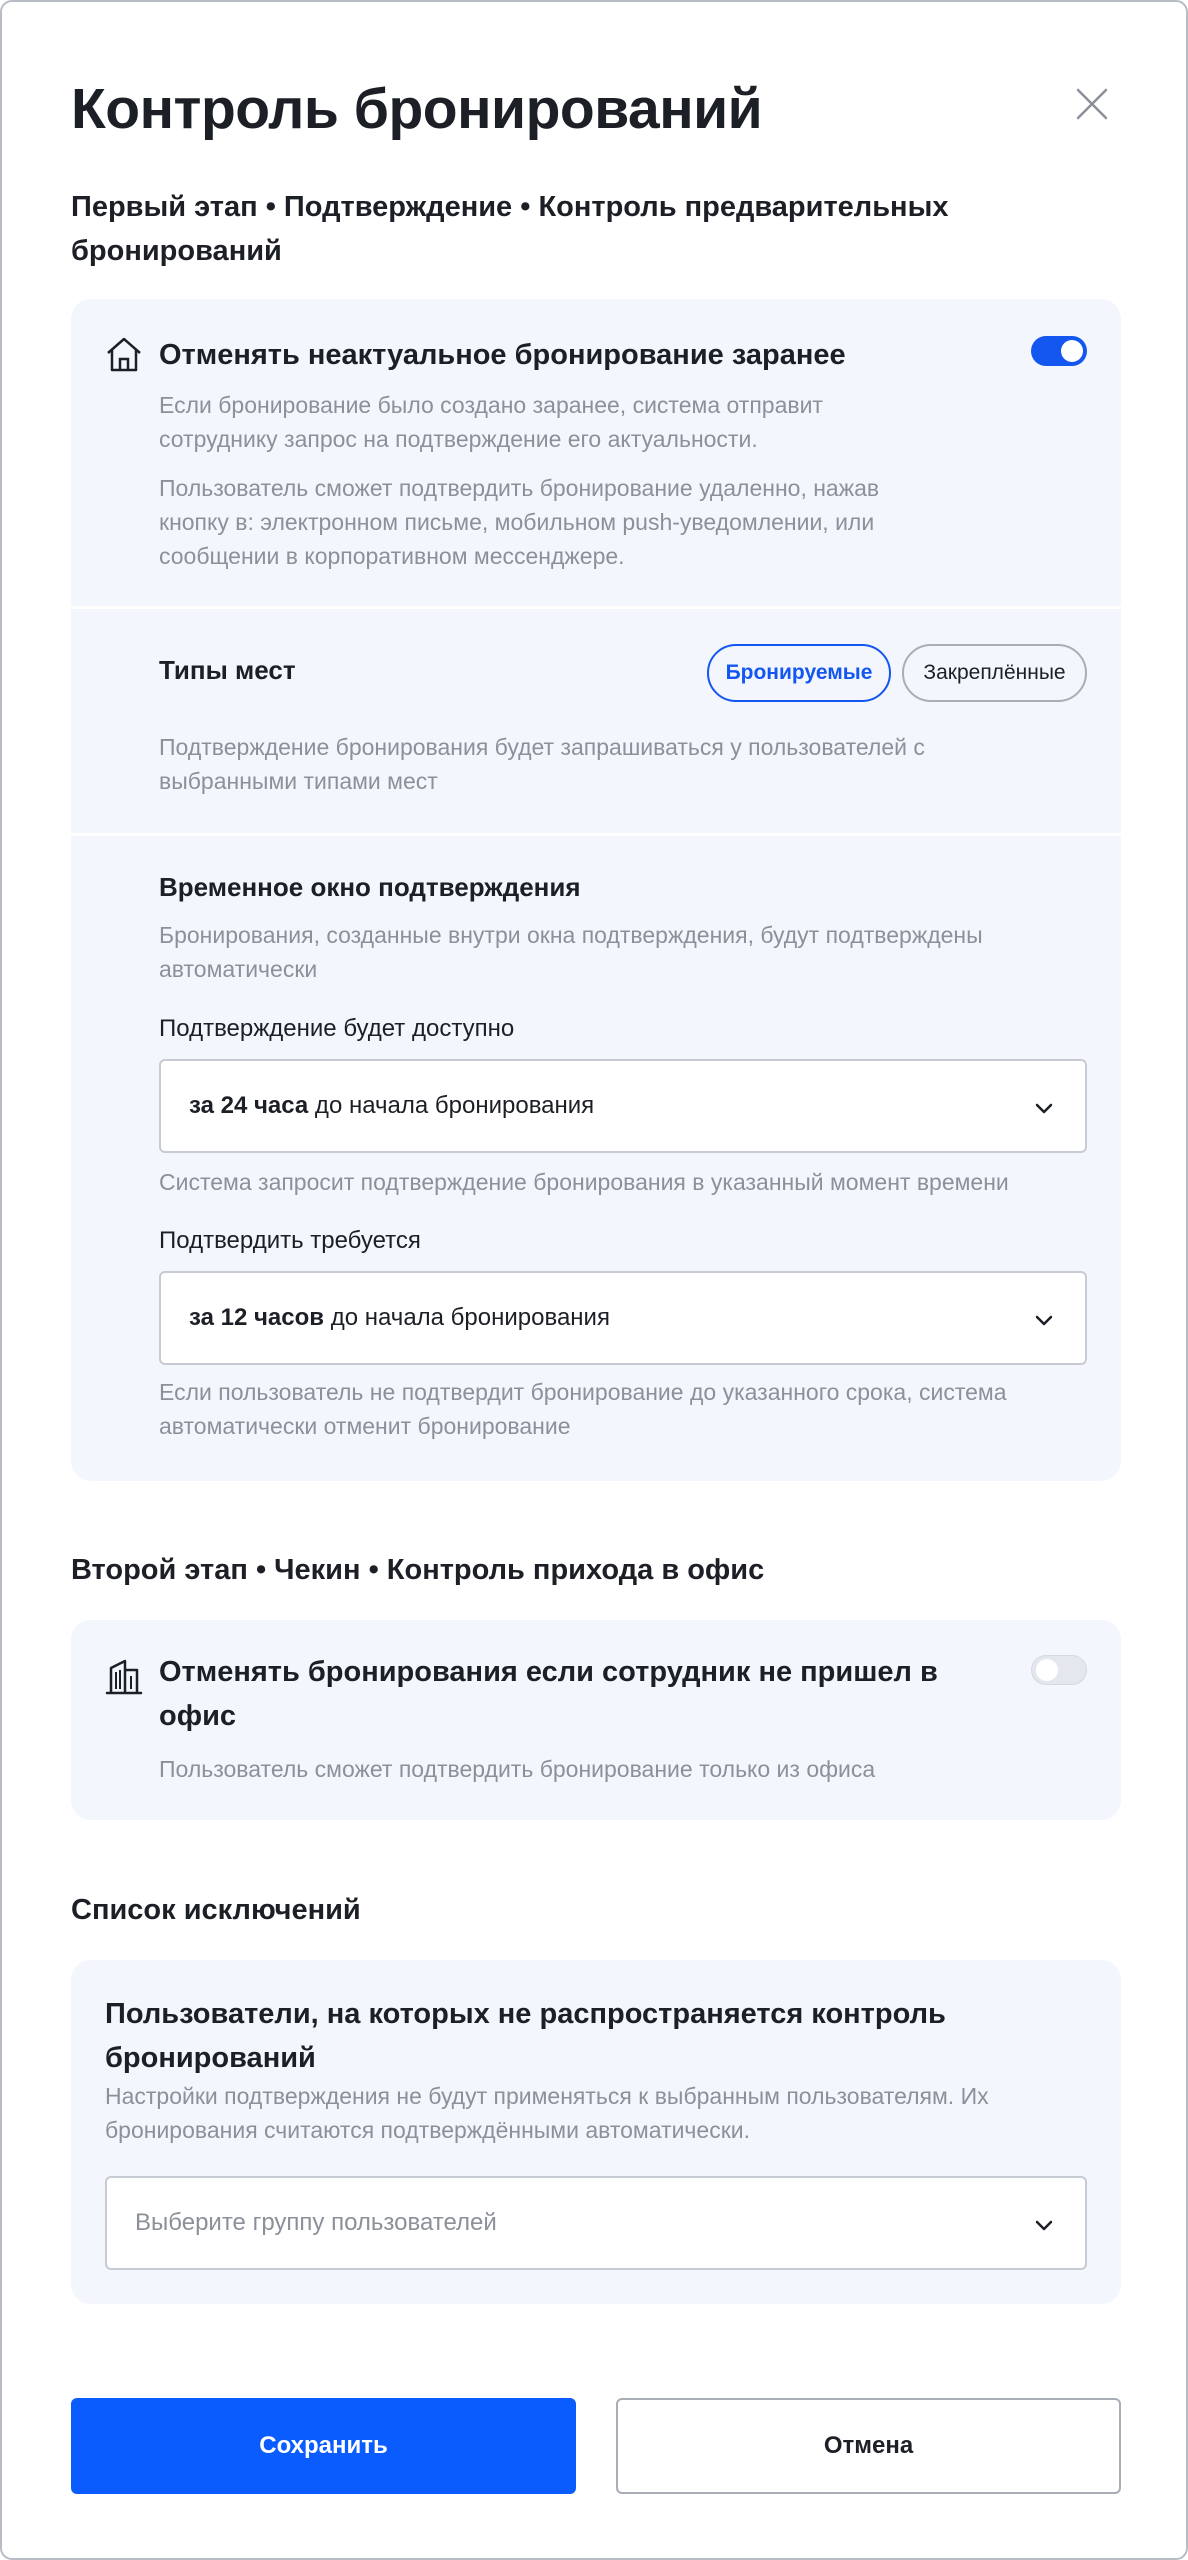 The width and height of the screenshot is (1188, 2560). Describe the element at coordinates (290, 1240) in the screenshot. I see `required-label: Подтвердить требуется` at that location.